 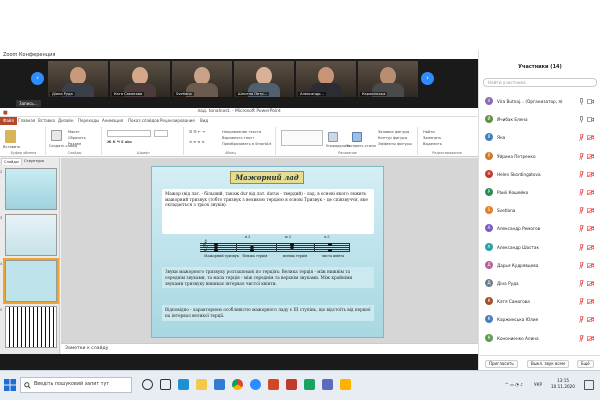 I want to click on new-slide-icon, so click(x=56, y=135).